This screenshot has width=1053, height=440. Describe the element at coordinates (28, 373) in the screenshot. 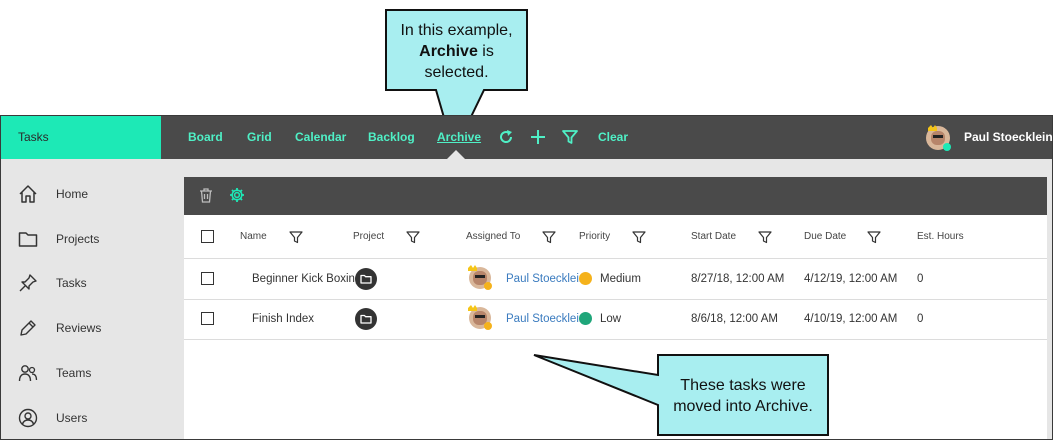

I see `people-icon` at that location.